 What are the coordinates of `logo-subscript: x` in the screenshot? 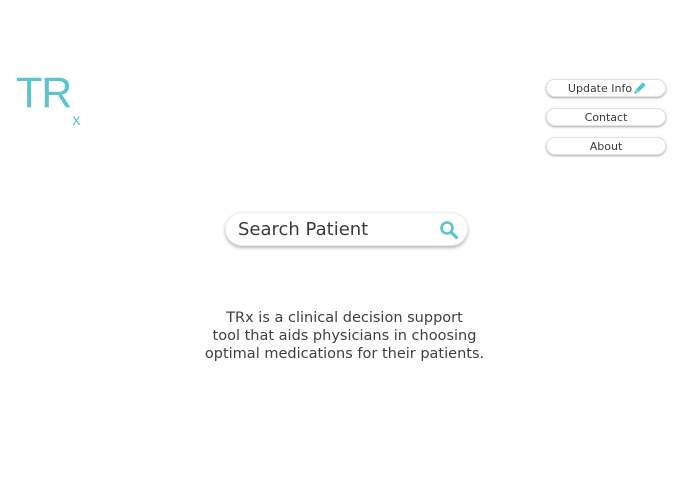 It's located at (76, 120).